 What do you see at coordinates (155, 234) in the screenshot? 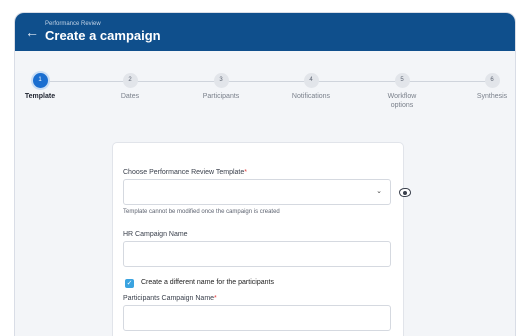
I see `hr-campaign-name-label: HR Campaign Name` at bounding box center [155, 234].